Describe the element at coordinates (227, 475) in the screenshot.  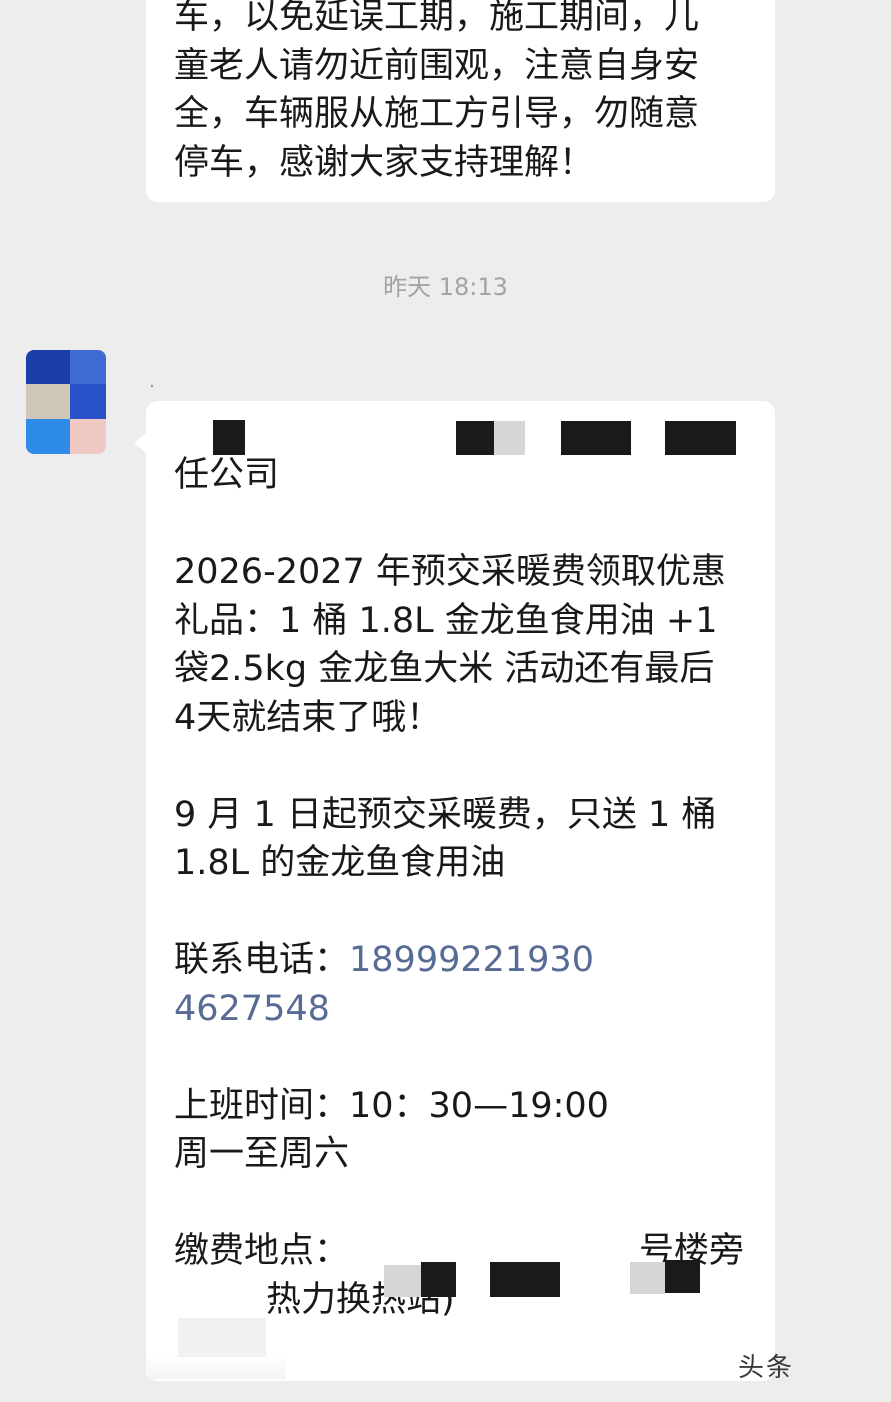
I see `company-line: 任公司` at that location.